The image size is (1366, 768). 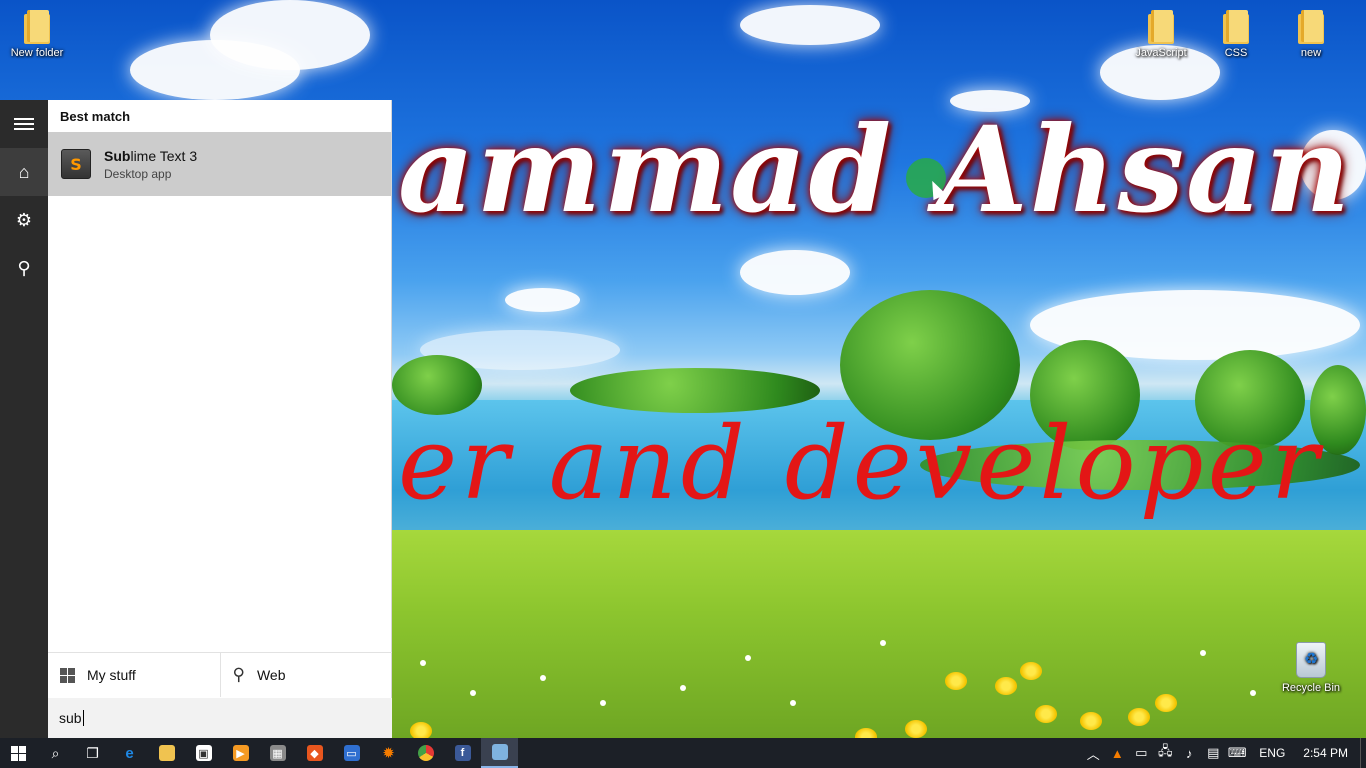 What do you see at coordinates (1327, 753) in the screenshot?
I see `clock-time: 2:54 PM` at bounding box center [1327, 753].